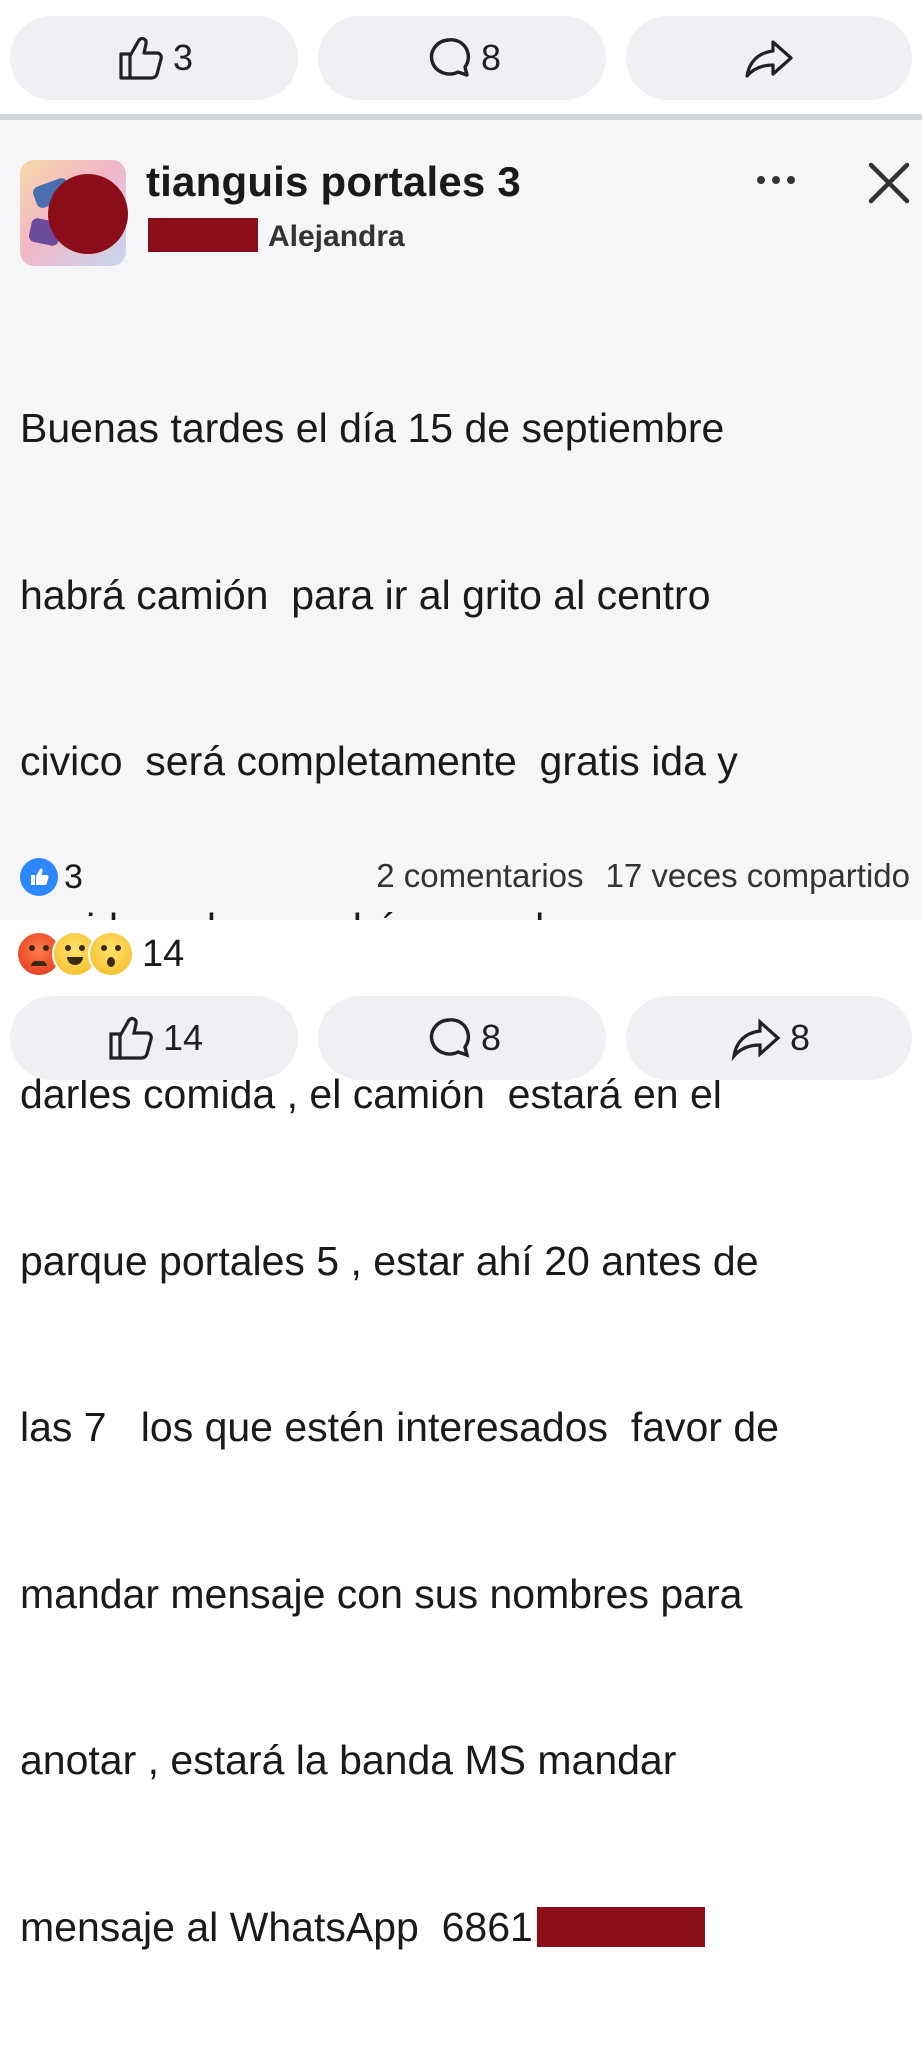 This screenshot has height=2048, width=922. Describe the element at coordinates (491, 1037) in the screenshot. I see `bottom-comment-count: 8` at that location.